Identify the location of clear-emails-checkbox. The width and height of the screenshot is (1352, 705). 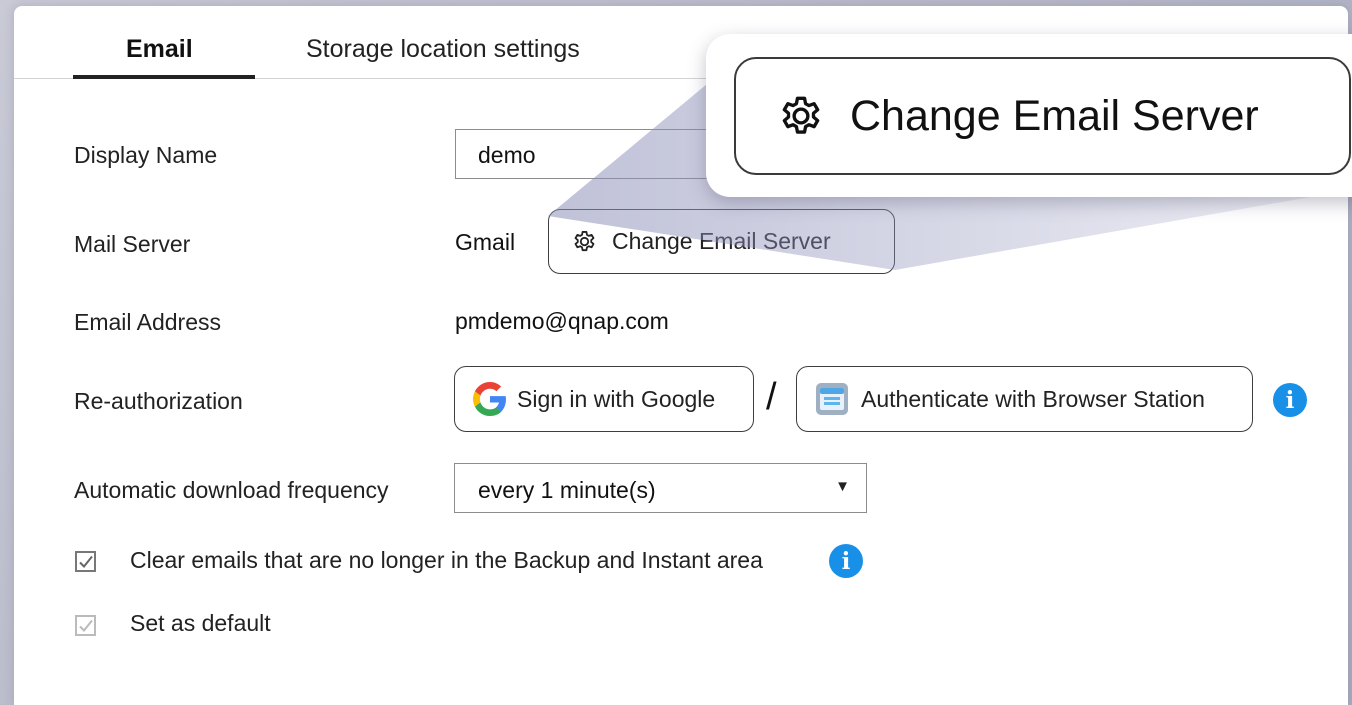
(85, 561).